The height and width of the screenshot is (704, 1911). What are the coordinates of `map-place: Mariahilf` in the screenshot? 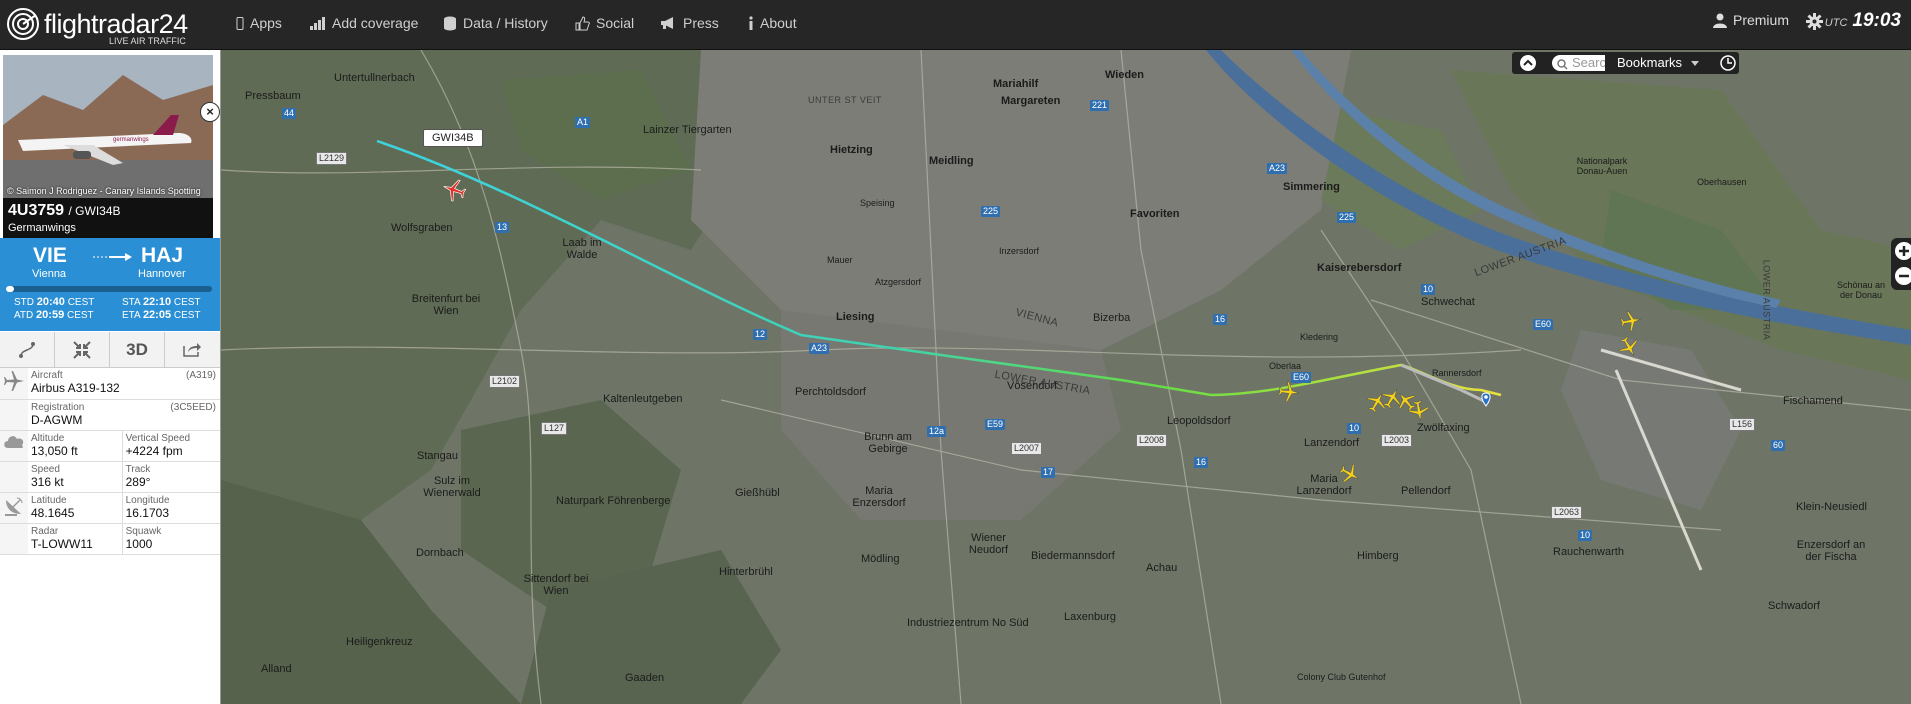 It's located at (1016, 84).